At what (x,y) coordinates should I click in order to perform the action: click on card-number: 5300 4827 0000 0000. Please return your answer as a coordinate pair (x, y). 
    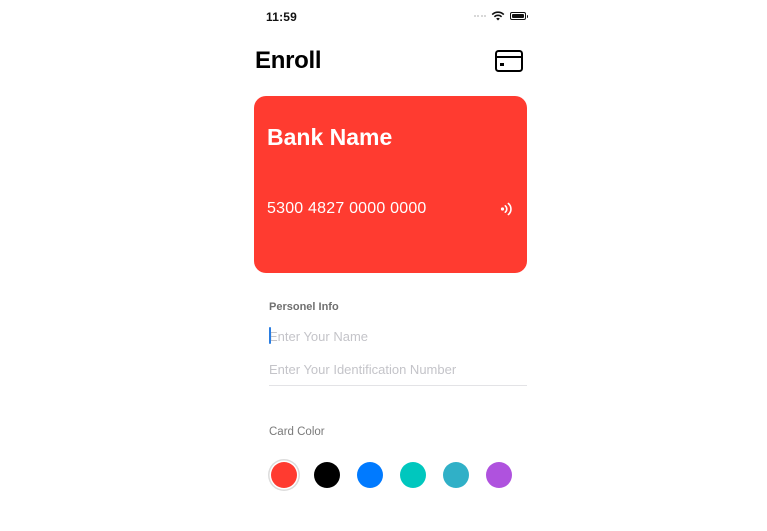
    Looking at the image, I should click on (347, 208).